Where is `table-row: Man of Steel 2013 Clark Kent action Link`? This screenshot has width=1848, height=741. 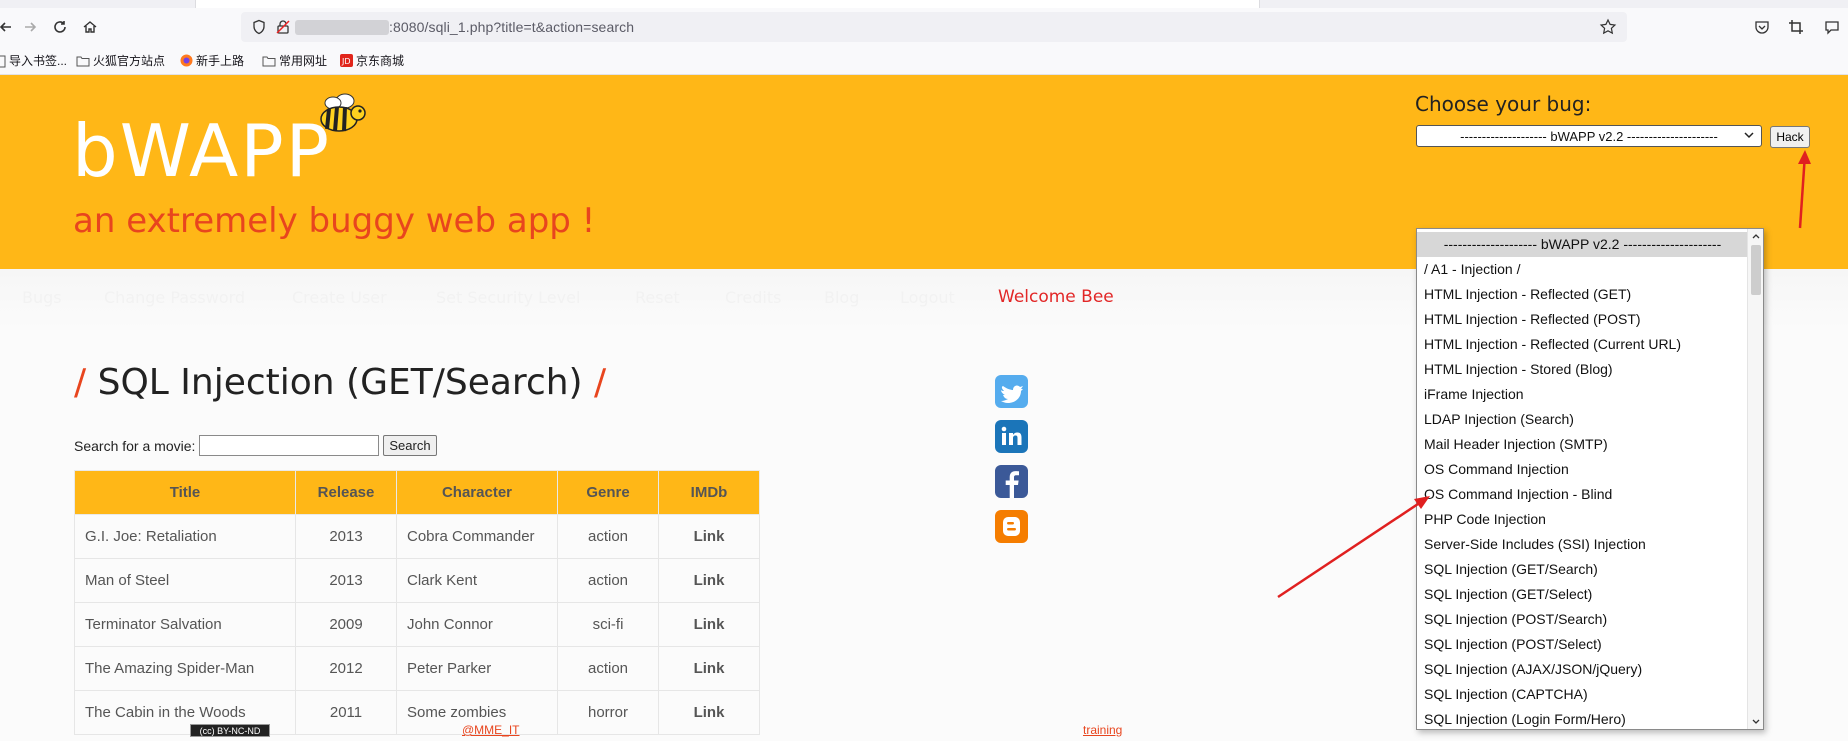
table-row: Man of Steel 2013 Clark Kent action Link is located at coordinates (417, 580).